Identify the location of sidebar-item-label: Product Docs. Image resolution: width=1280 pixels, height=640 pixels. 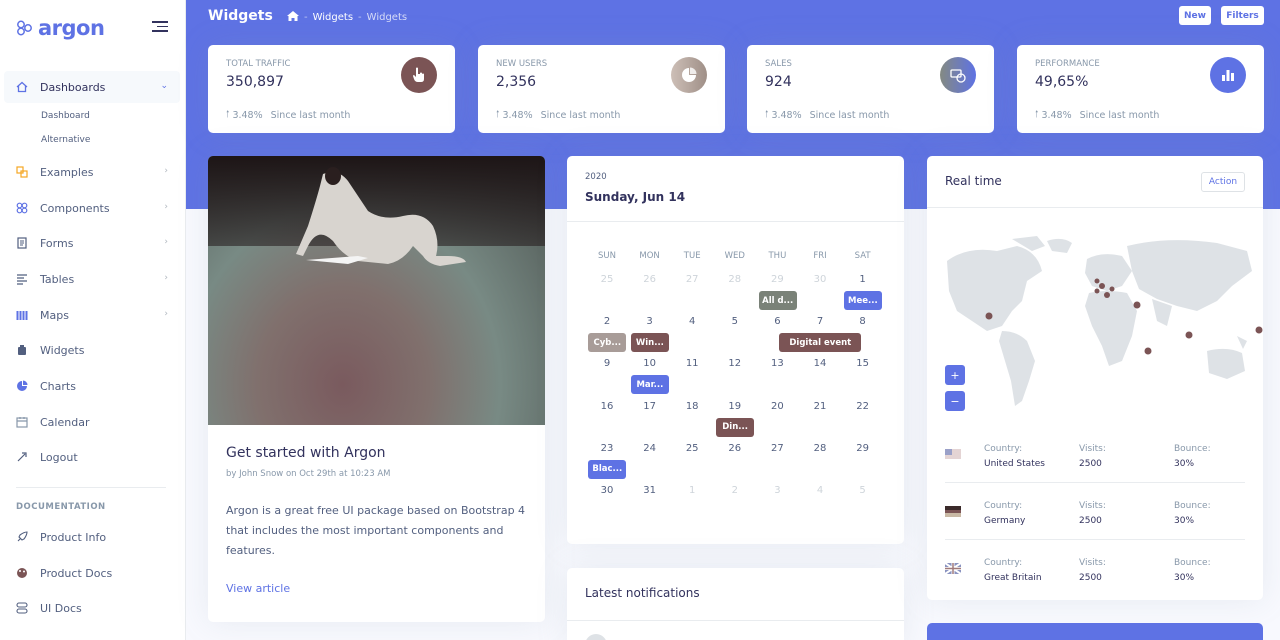
(76, 573).